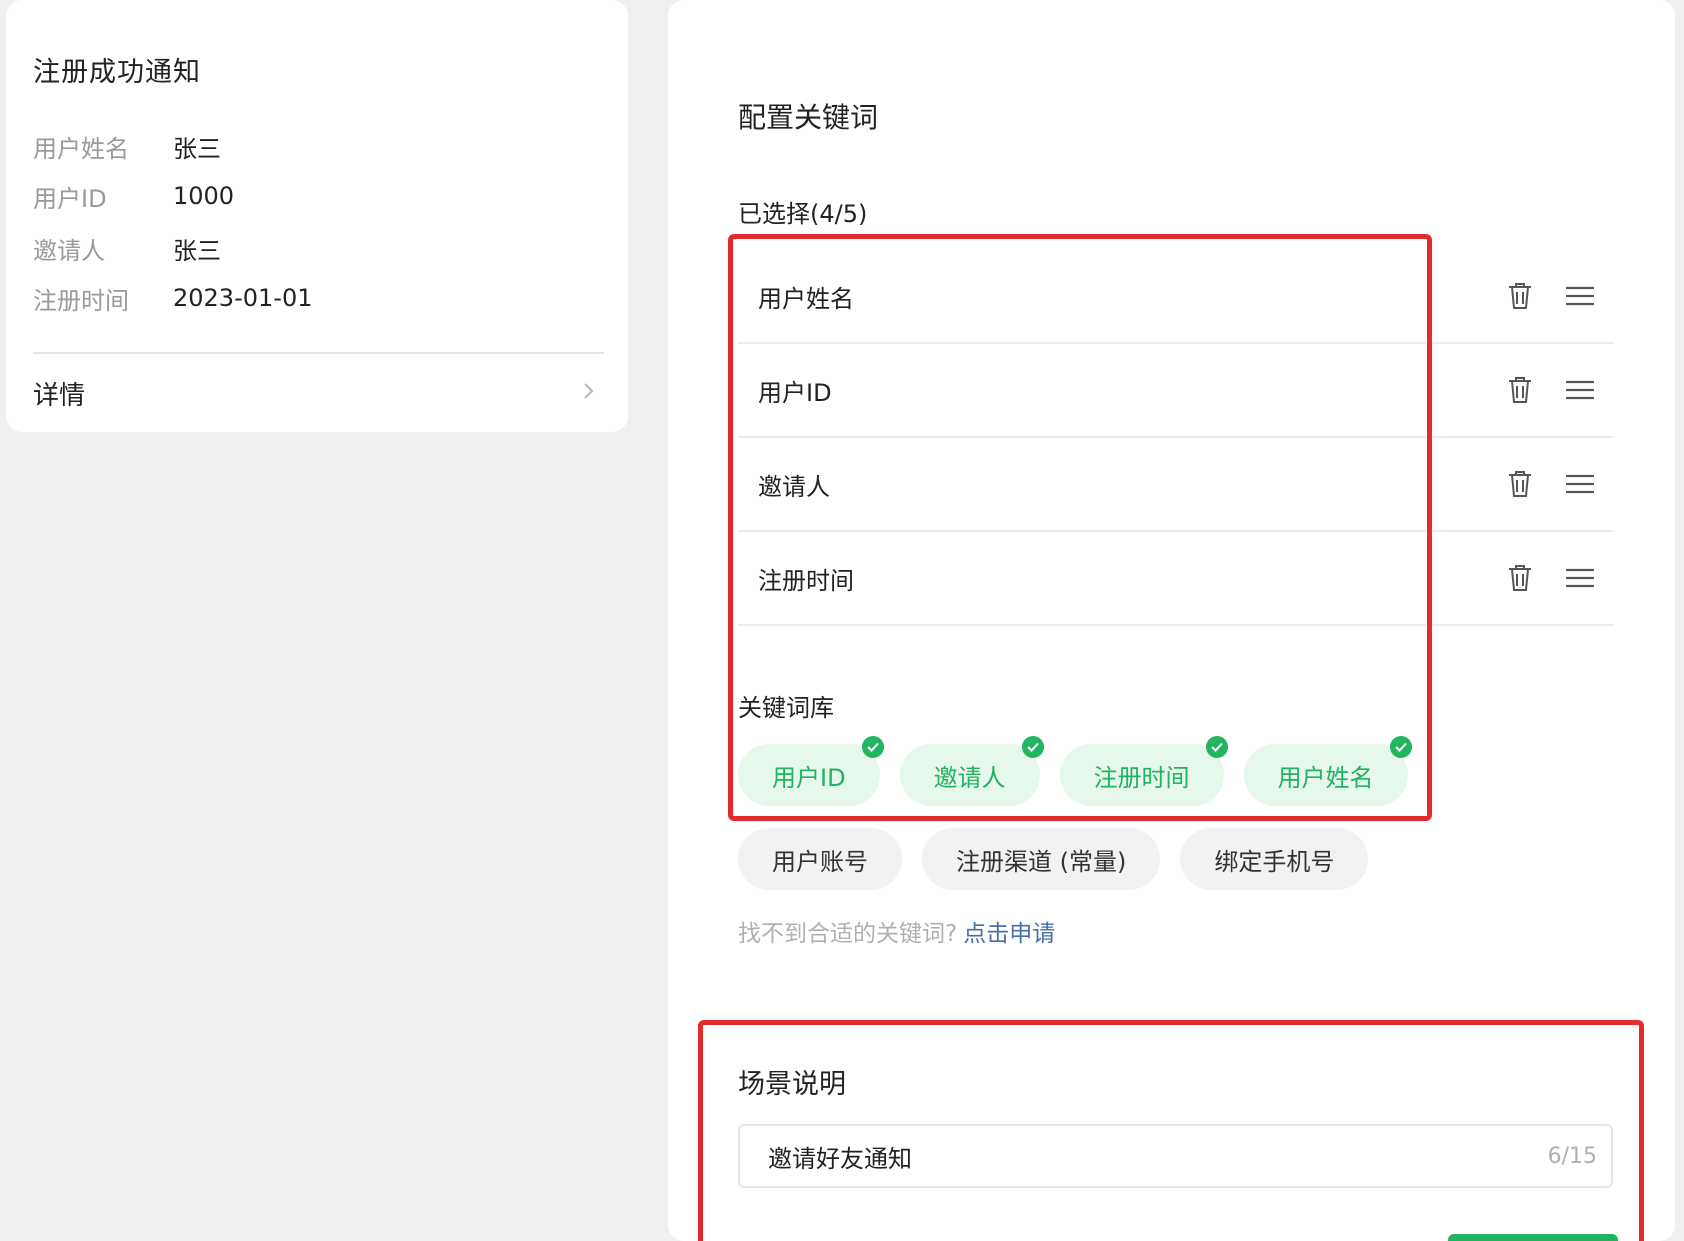  Describe the element at coordinates (794, 486) in the screenshot. I see `keyword-label: 邀请人` at that location.